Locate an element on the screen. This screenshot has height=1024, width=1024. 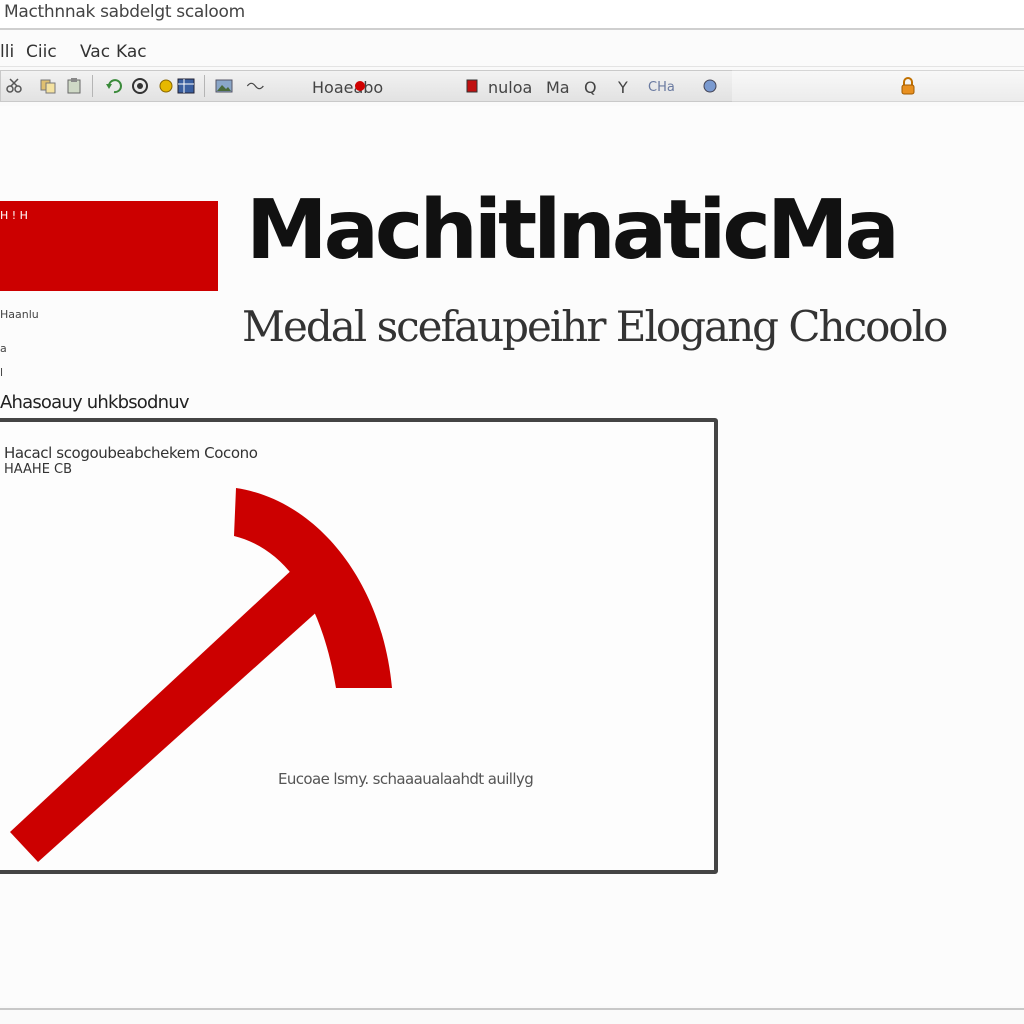
sidebar-line: Haanlu is located at coordinates (19, 314).